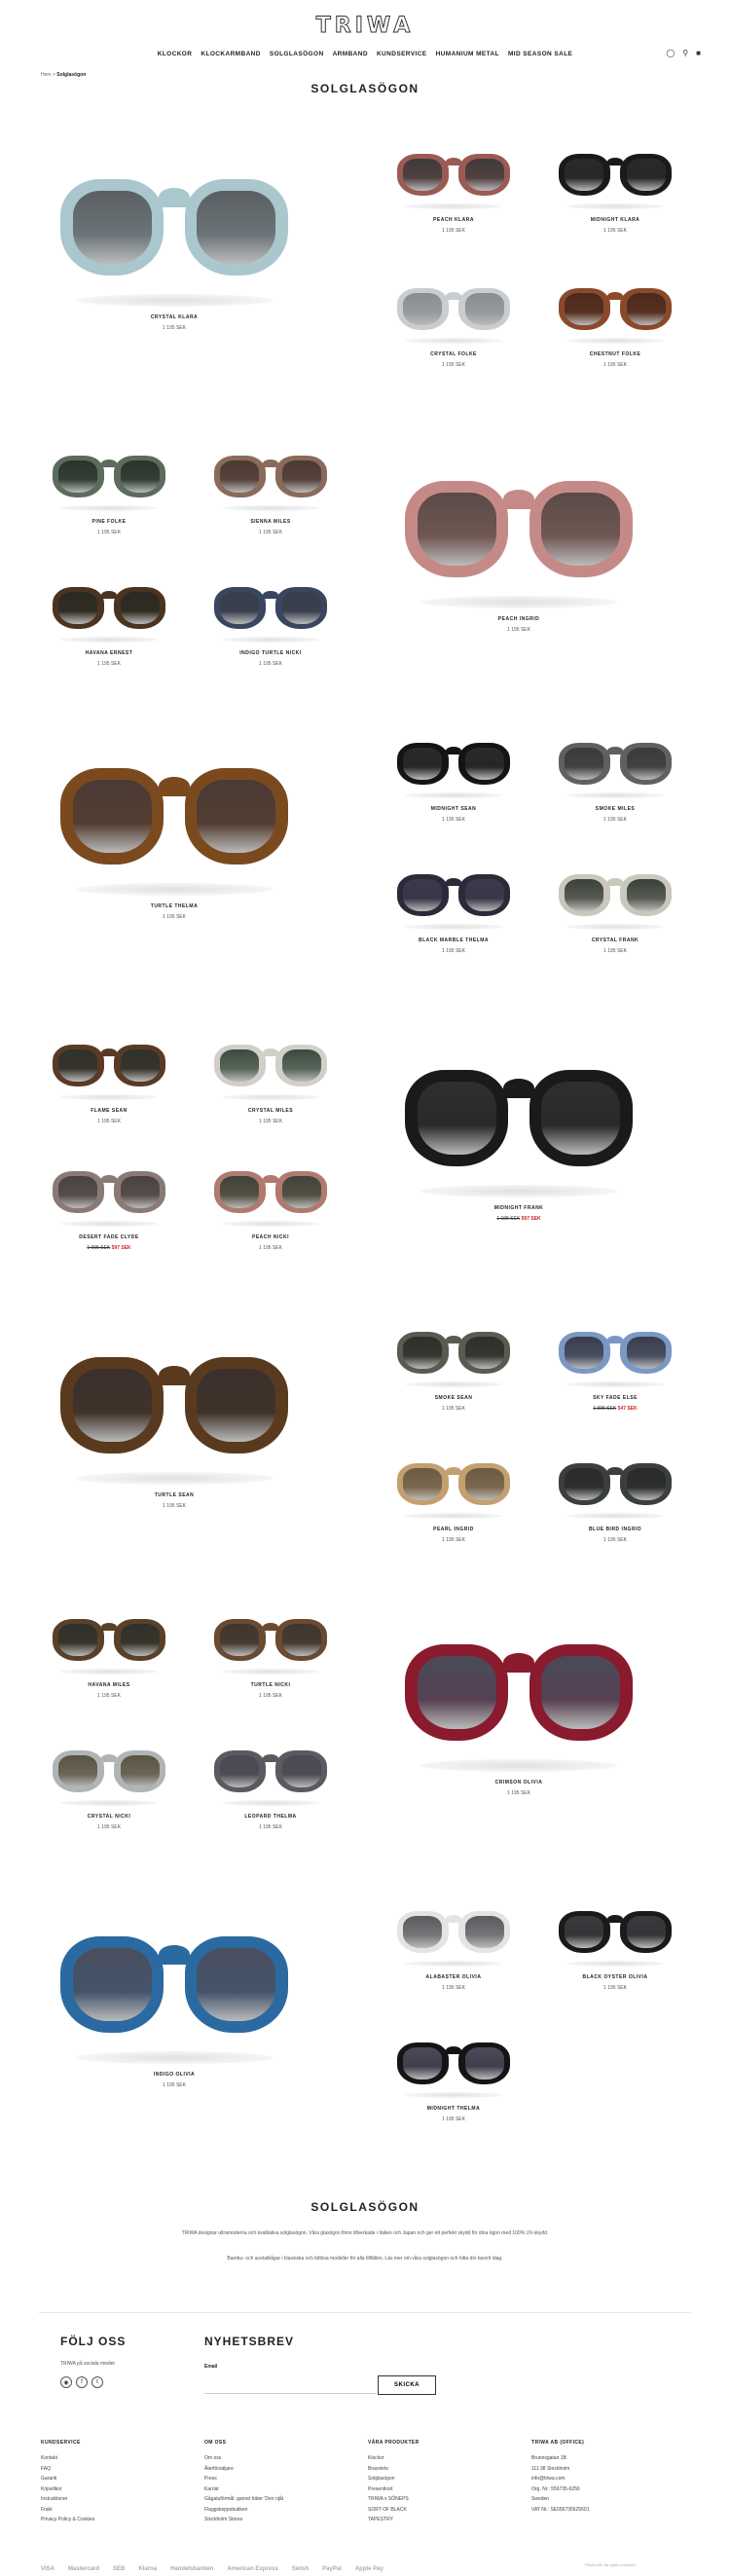 Image resolution: width=730 pixels, height=2576 pixels. What do you see at coordinates (282, 2510) in the screenshot?
I see `footer-link: Flaggskeppsbutiken` at bounding box center [282, 2510].